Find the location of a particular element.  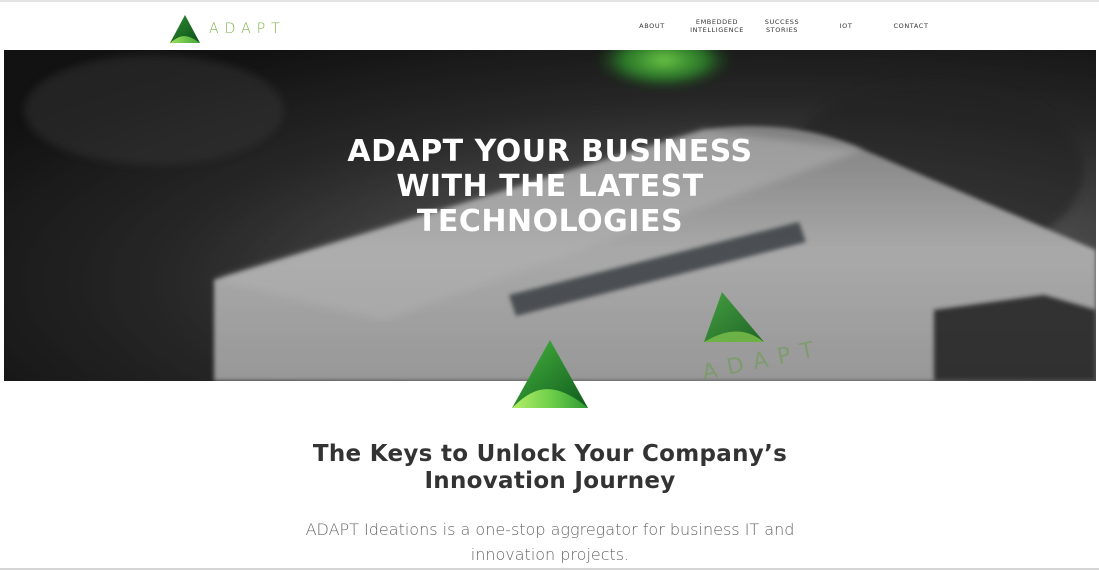

nav-success-label-2: STORIES is located at coordinates (782, 30).